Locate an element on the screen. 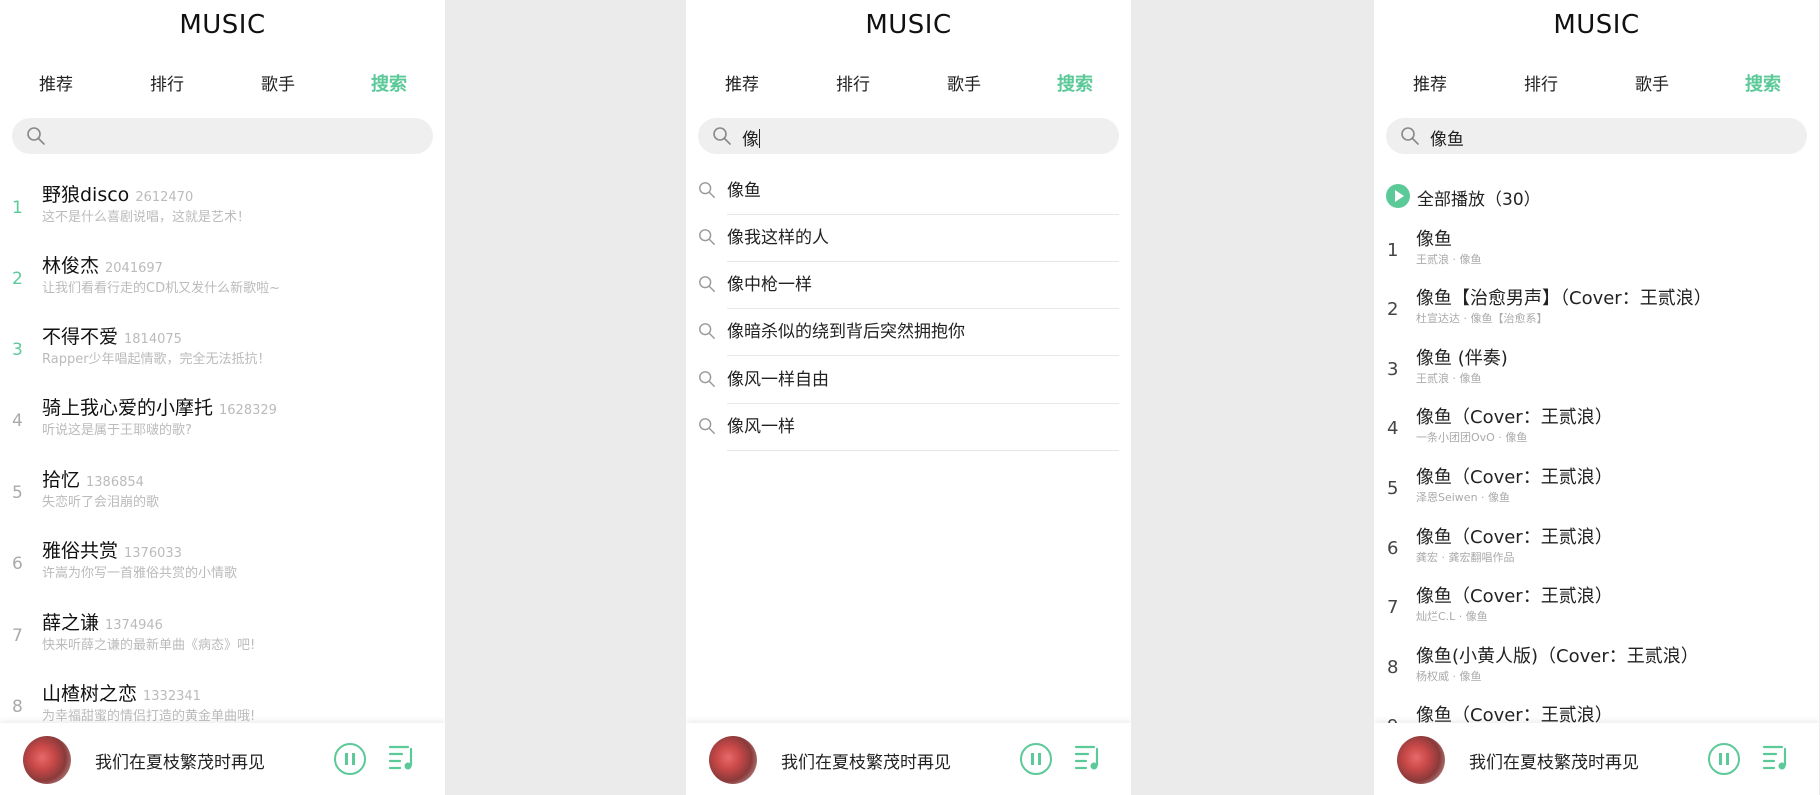  suggestion-text: 像我这样的人 is located at coordinates (923, 238).